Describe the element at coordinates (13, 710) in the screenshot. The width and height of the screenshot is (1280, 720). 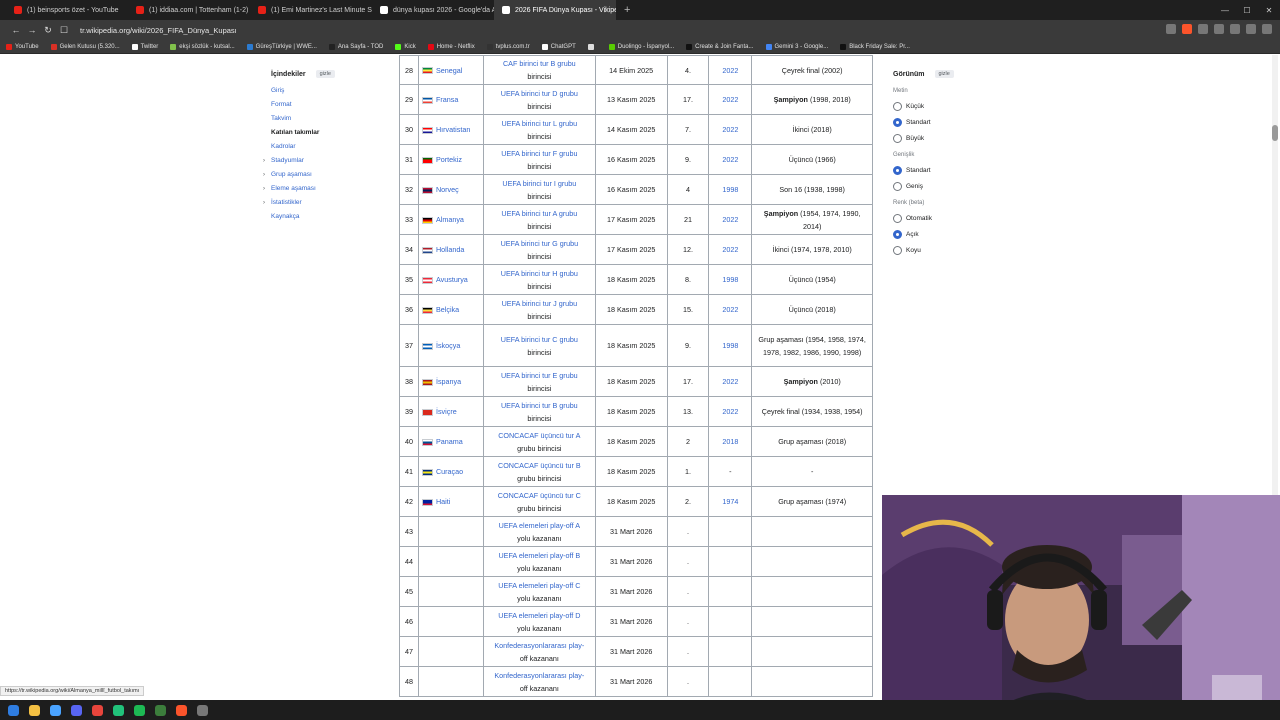
I see `windows-start-icon` at that location.